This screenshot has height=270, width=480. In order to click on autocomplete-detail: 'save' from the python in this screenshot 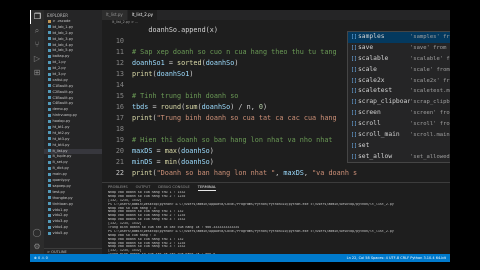, I will do `click(430, 47)`.